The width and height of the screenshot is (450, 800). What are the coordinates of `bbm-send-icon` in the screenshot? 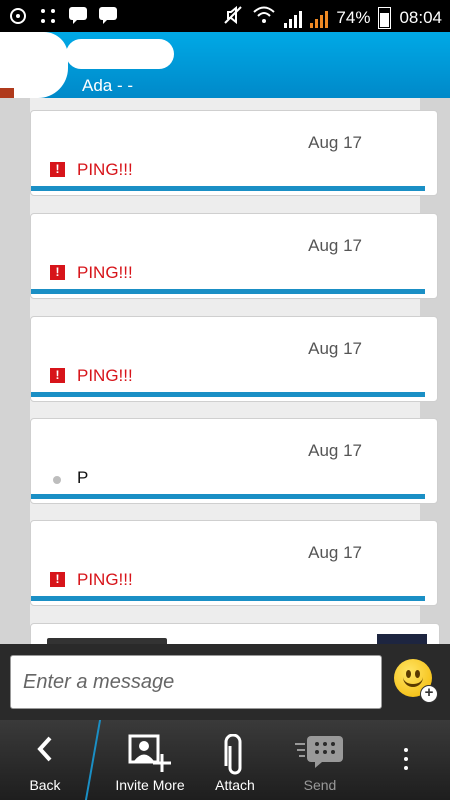 It's located at (320, 752).